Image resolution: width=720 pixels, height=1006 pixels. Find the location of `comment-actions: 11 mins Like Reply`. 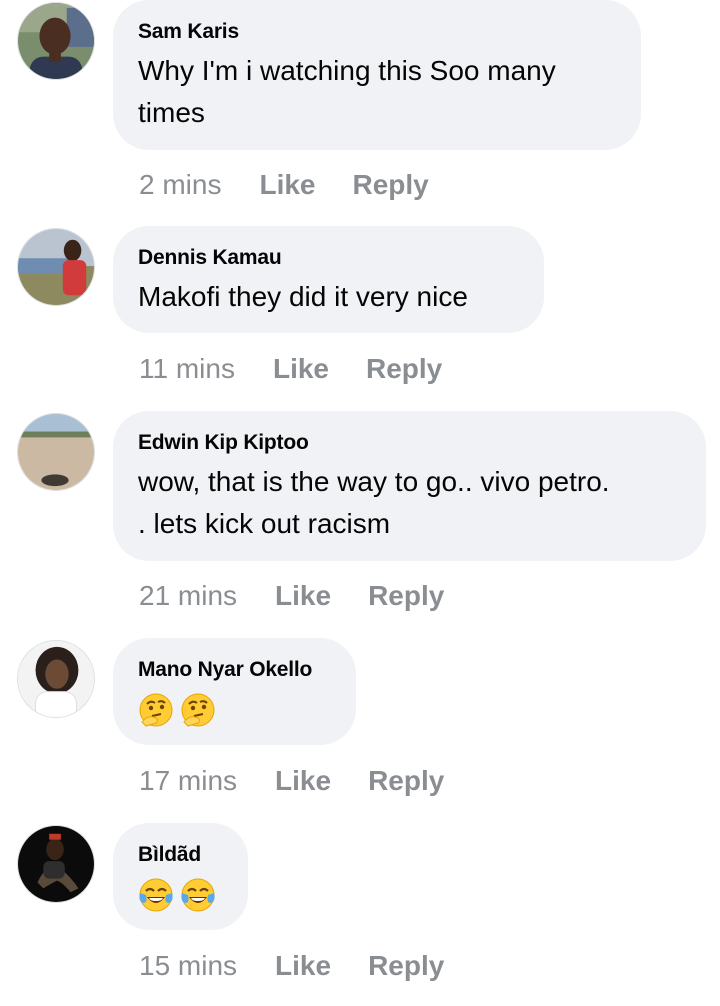

comment-actions: 11 mins Like Reply is located at coordinates (290, 369).